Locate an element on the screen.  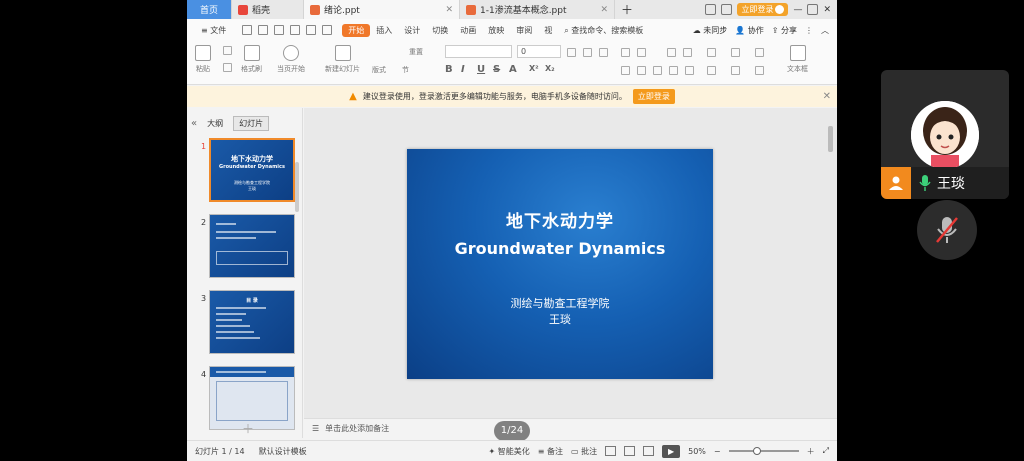
menu-start: 开始 is located at coordinates (356, 30).